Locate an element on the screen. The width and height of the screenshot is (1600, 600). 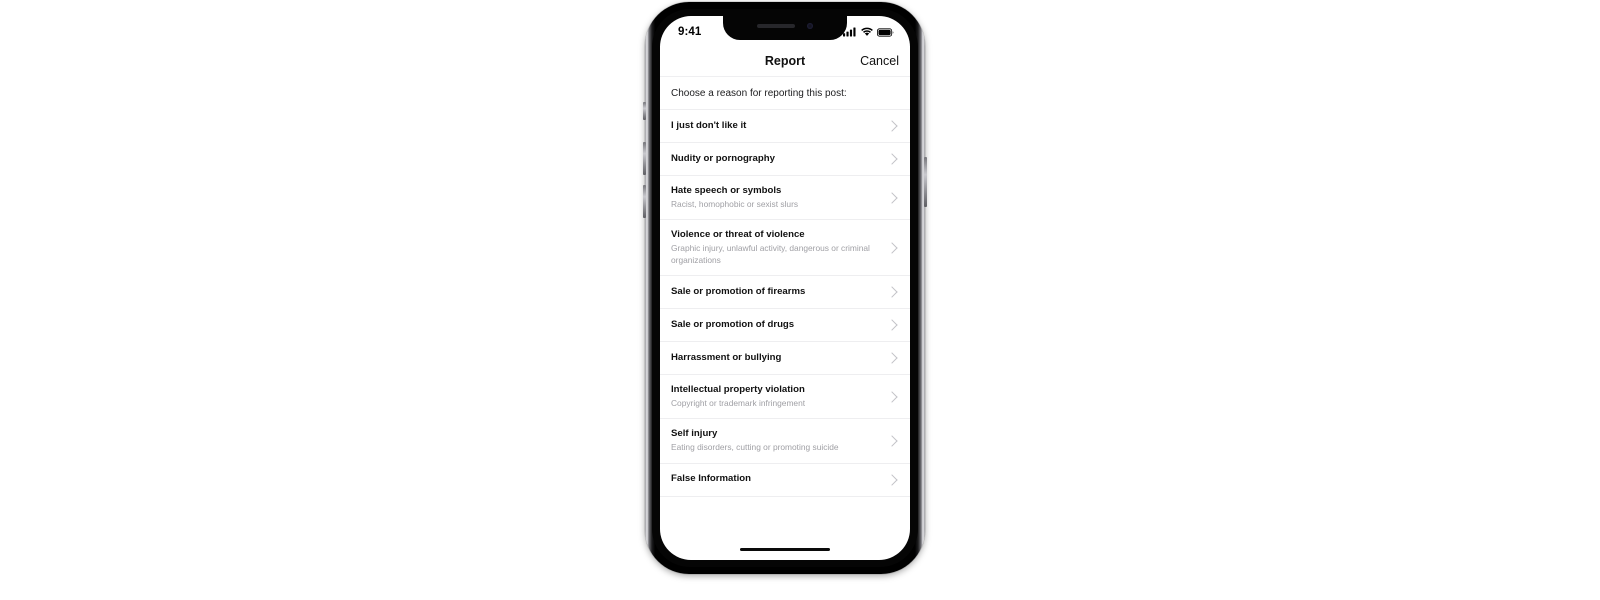
reason-row: Harrassment or bullying is located at coordinates (785, 359).